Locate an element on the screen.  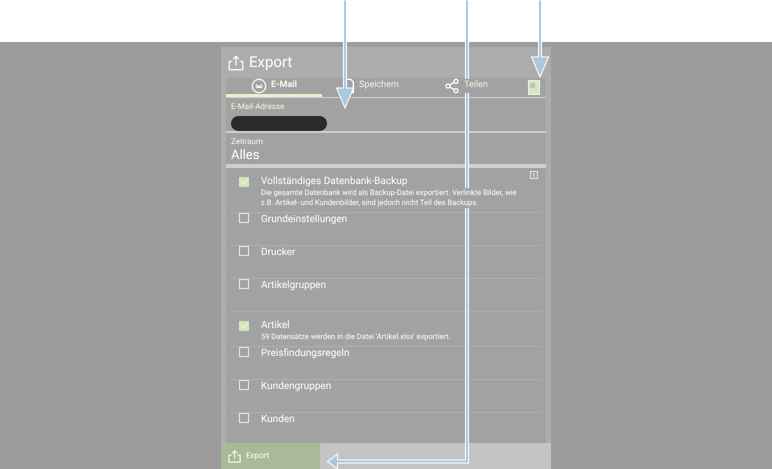
field-label: E-Mail-Adresse is located at coordinates (258, 107).